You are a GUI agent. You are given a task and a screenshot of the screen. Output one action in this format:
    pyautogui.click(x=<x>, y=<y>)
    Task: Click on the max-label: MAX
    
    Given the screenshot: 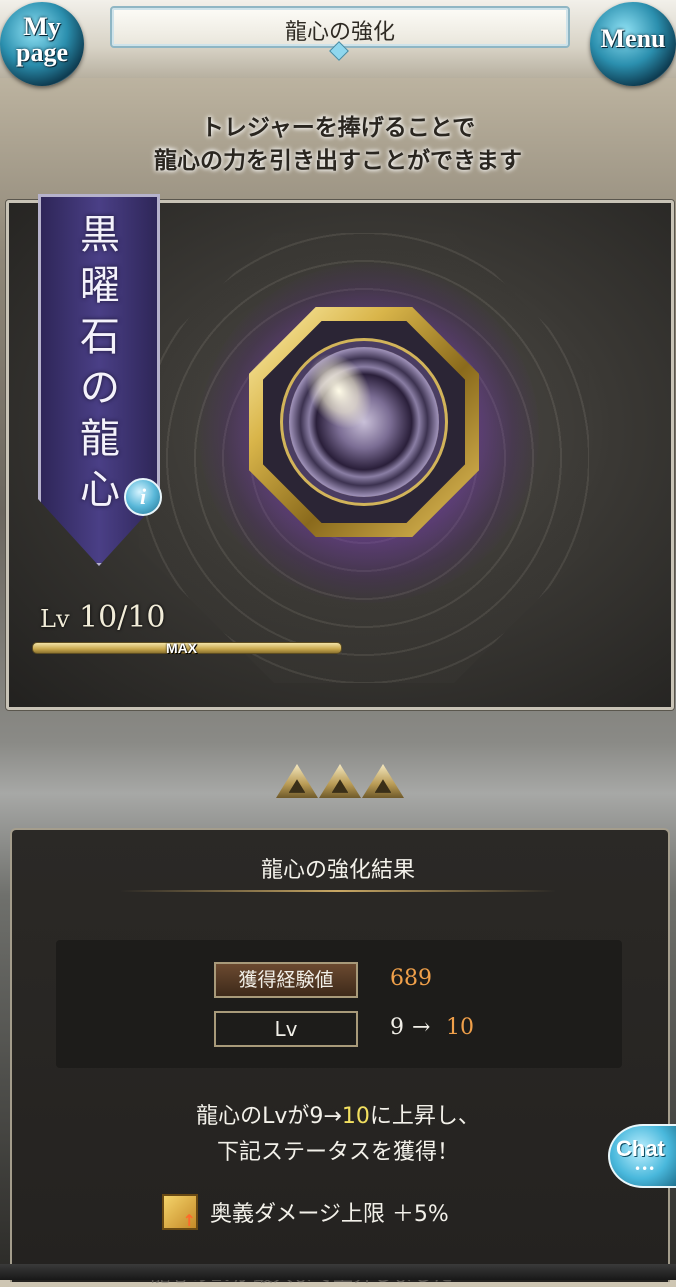 What is the action you would take?
    pyautogui.click(x=182, y=648)
    